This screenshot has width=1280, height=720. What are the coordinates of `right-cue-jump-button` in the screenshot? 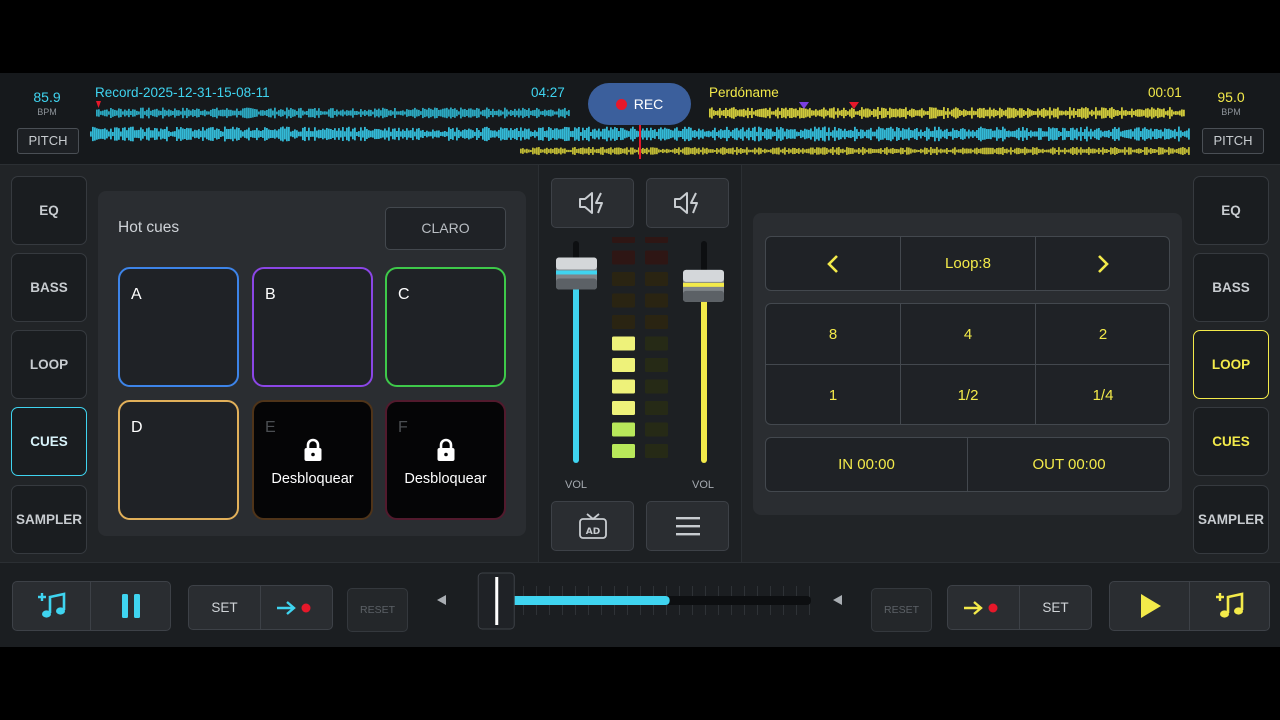 It's located at (983, 607).